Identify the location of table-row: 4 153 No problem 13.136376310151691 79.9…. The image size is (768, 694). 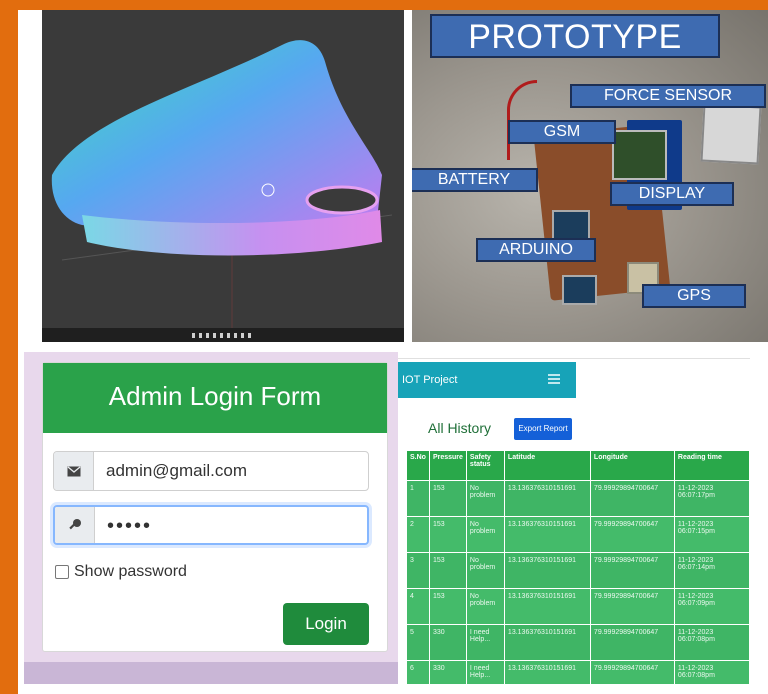
(578, 606).